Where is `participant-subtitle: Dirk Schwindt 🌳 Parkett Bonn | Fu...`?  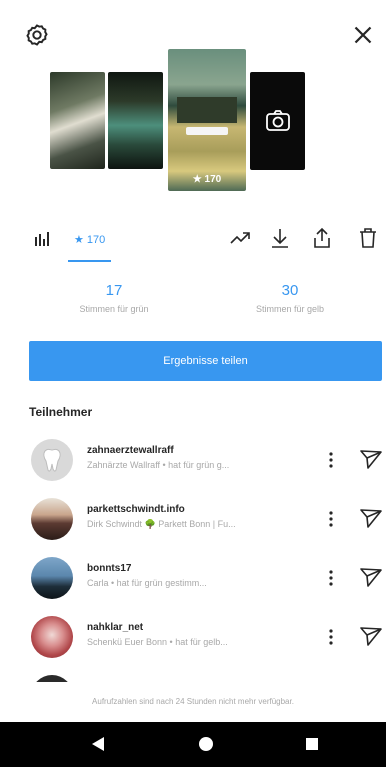 participant-subtitle: Dirk Schwindt 🌳 Parkett Bonn | Fu... is located at coordinates (161, 524).